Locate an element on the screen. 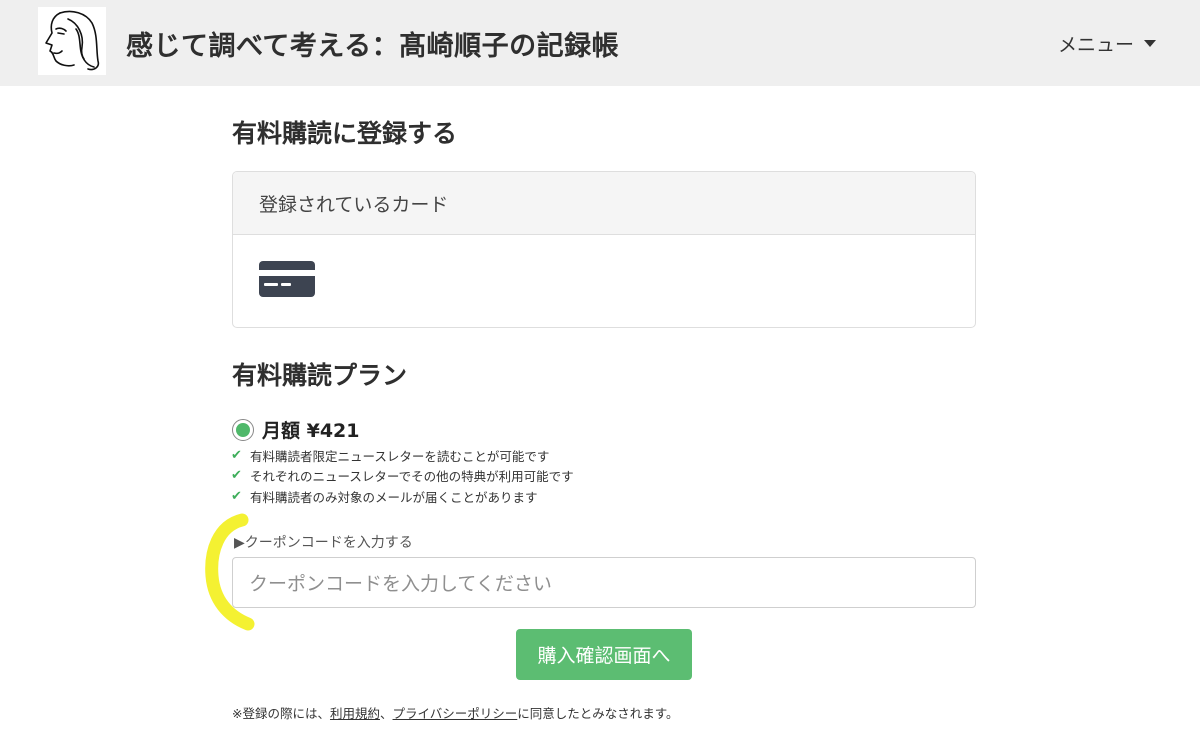 The image size is (1200, 745). plans-heading: 有料購読プラン is located at coordinates (320, 375).